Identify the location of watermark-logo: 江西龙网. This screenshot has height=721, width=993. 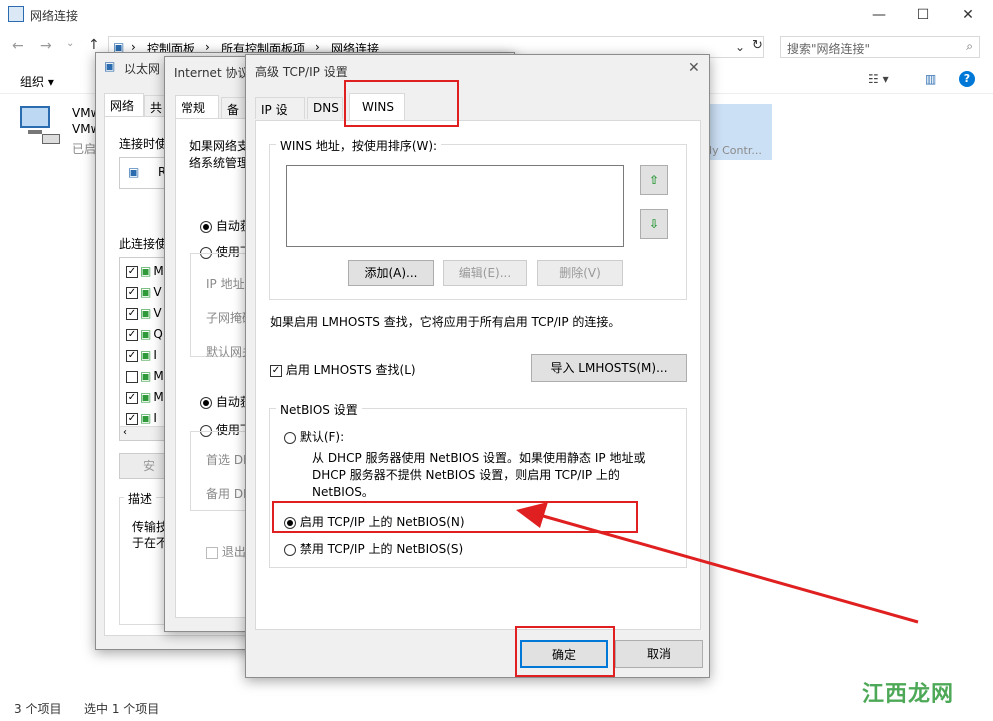
(908, 694).